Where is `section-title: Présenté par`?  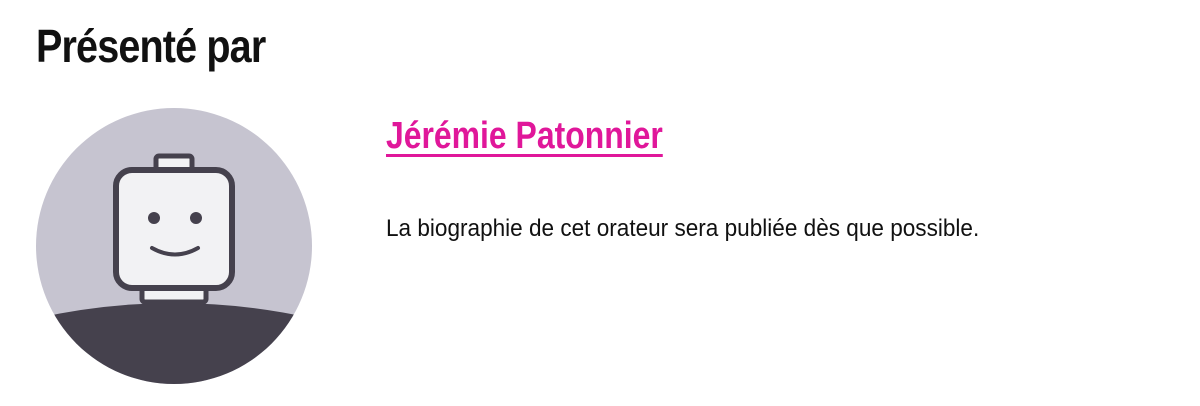 section-title: Présenté par is located at coordinates (151, 46).